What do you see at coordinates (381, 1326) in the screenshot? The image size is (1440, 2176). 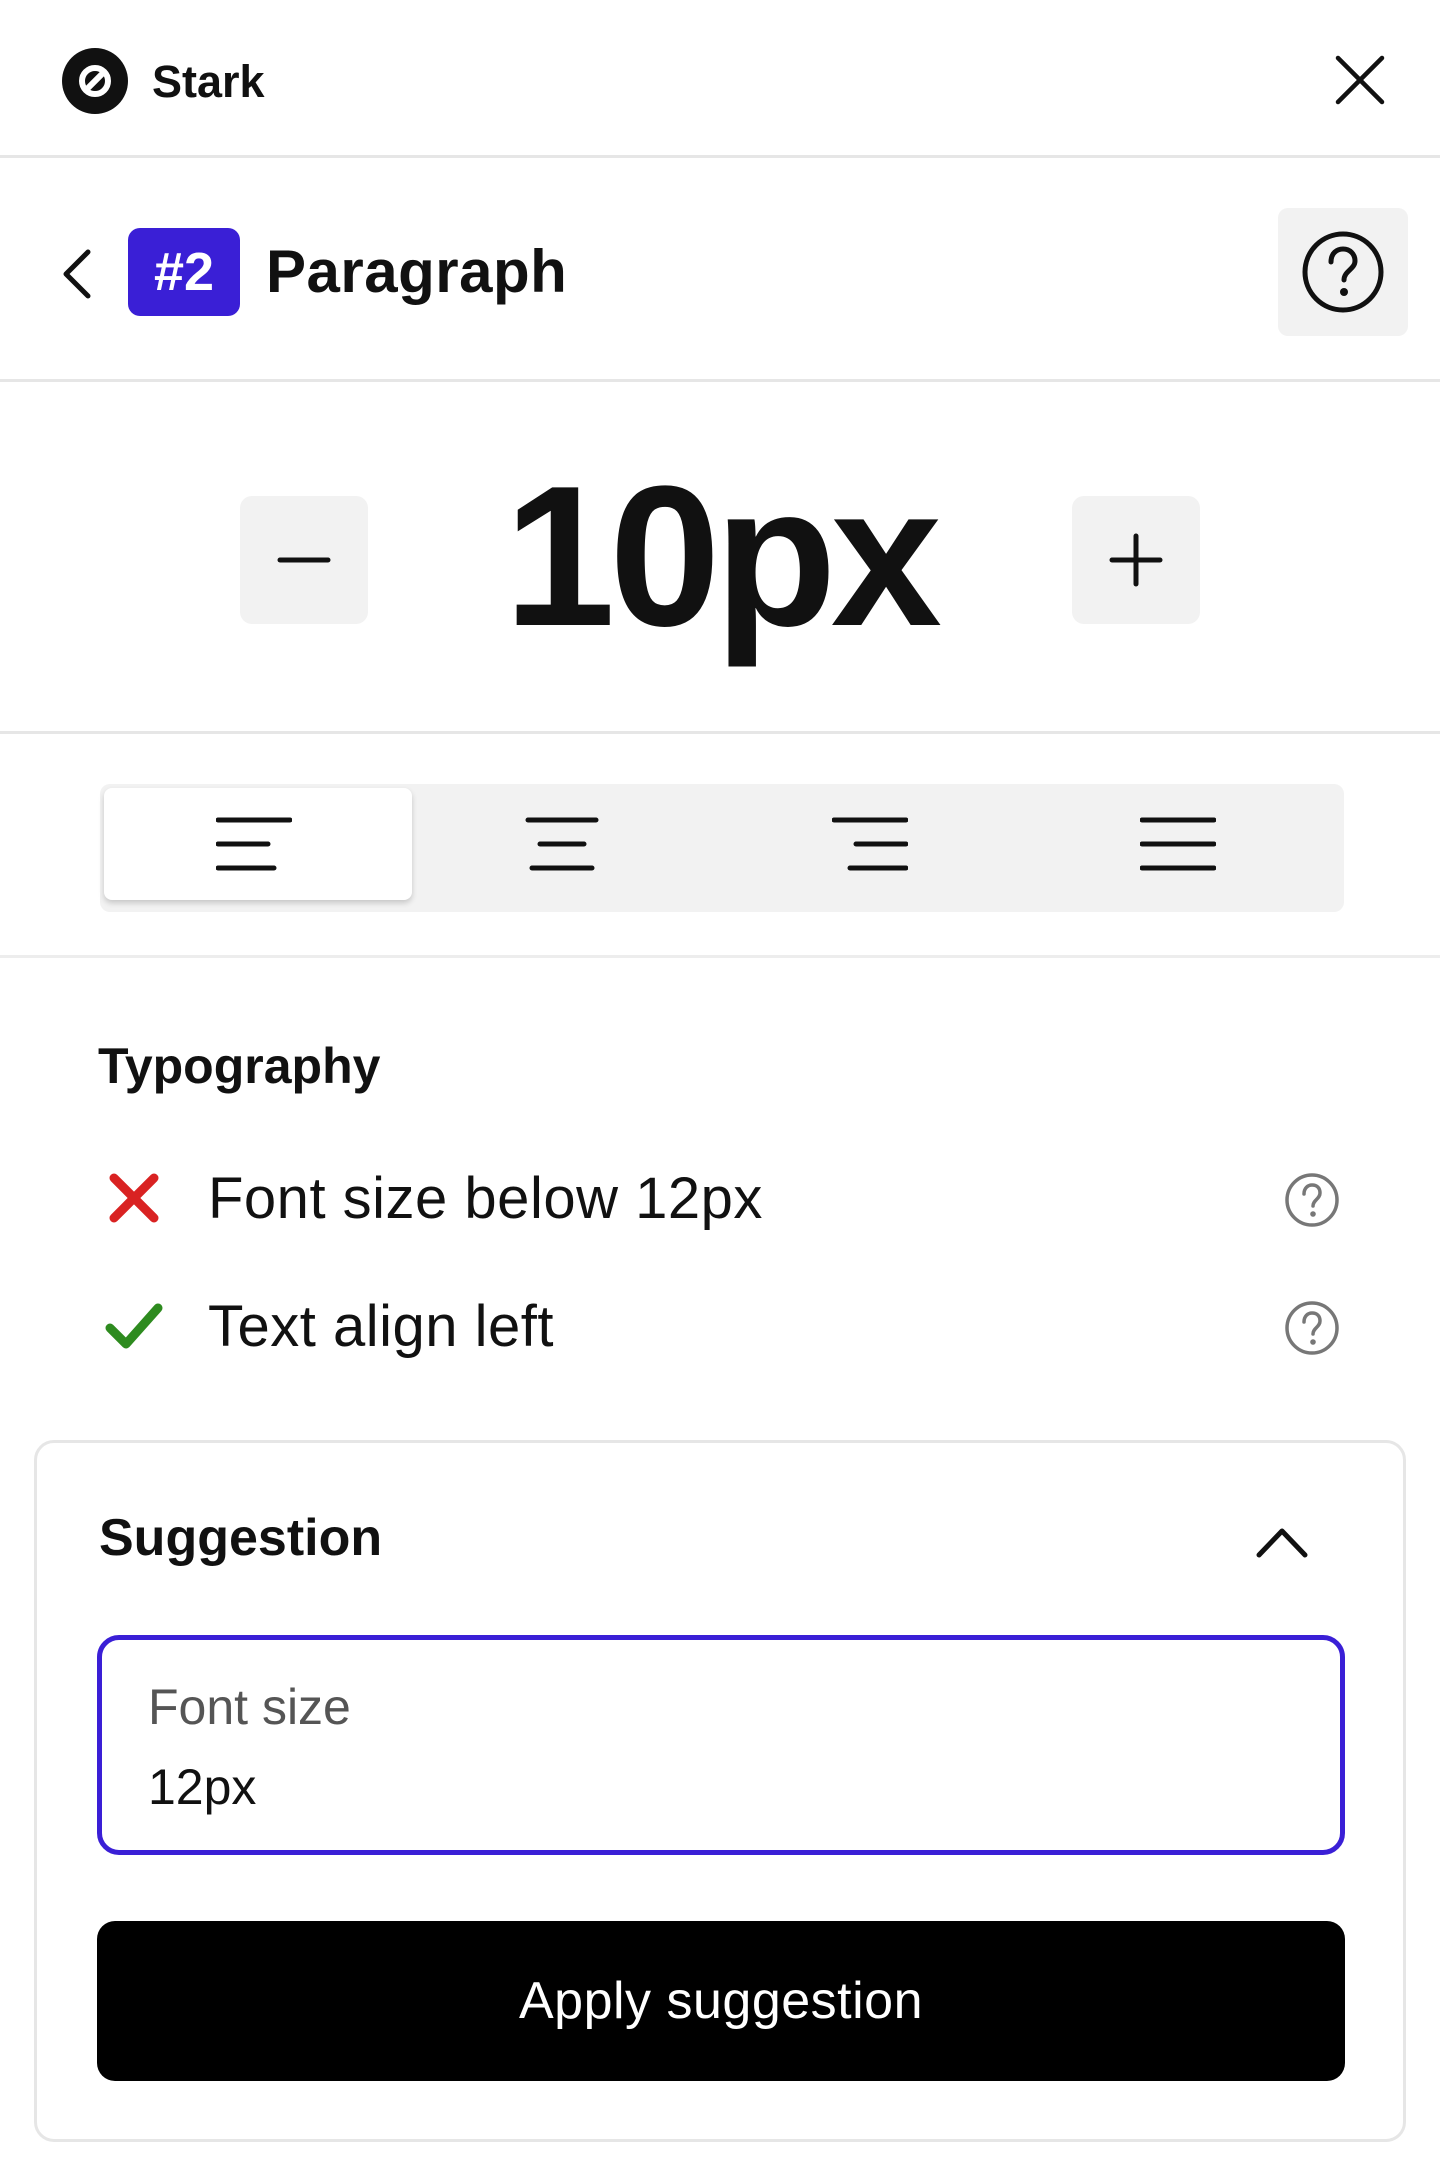 I see `check-label: Text align left` at bounding box center [381, 1326].